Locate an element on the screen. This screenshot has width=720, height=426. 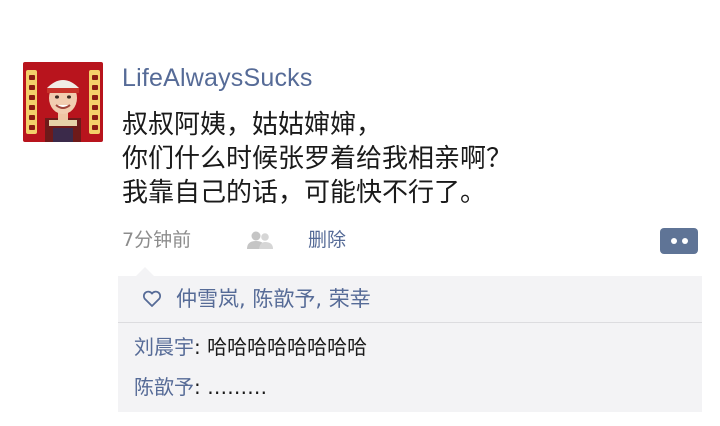
comment-author: 刘晨宇 is located at coordinates (164, 347).